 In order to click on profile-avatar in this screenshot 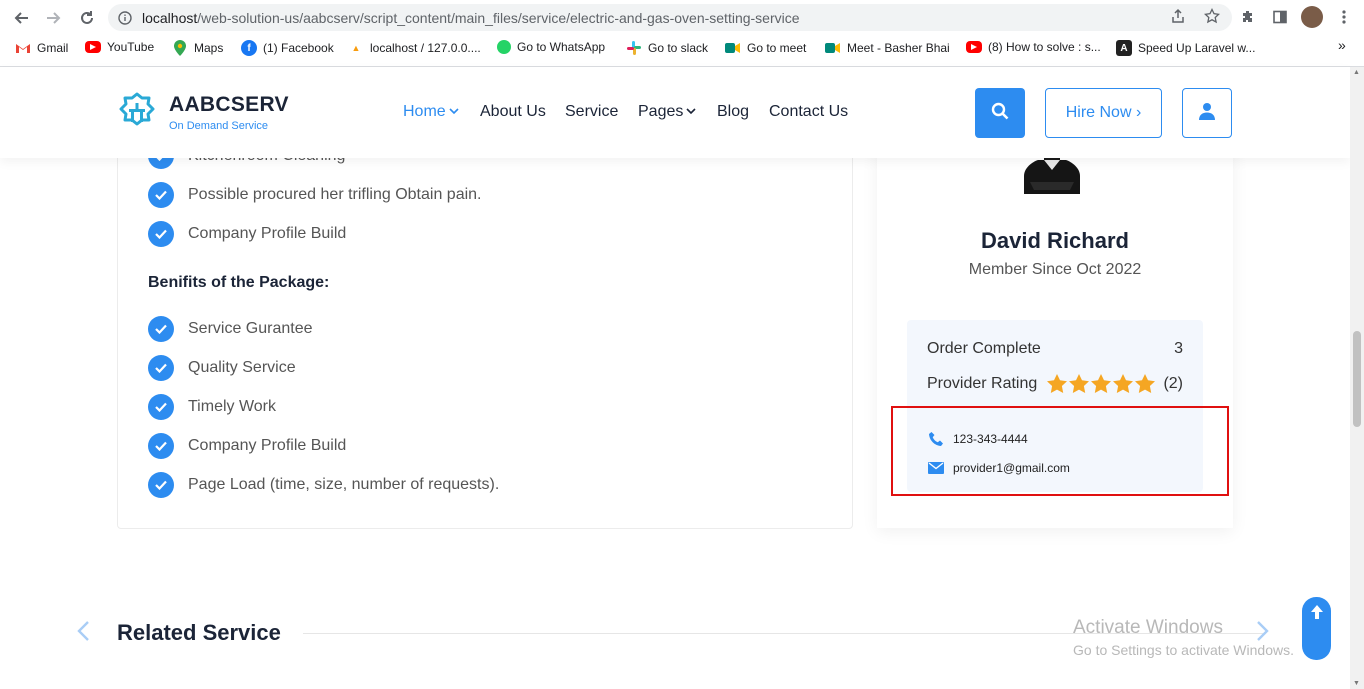, I will do `click(1312, 17)`.